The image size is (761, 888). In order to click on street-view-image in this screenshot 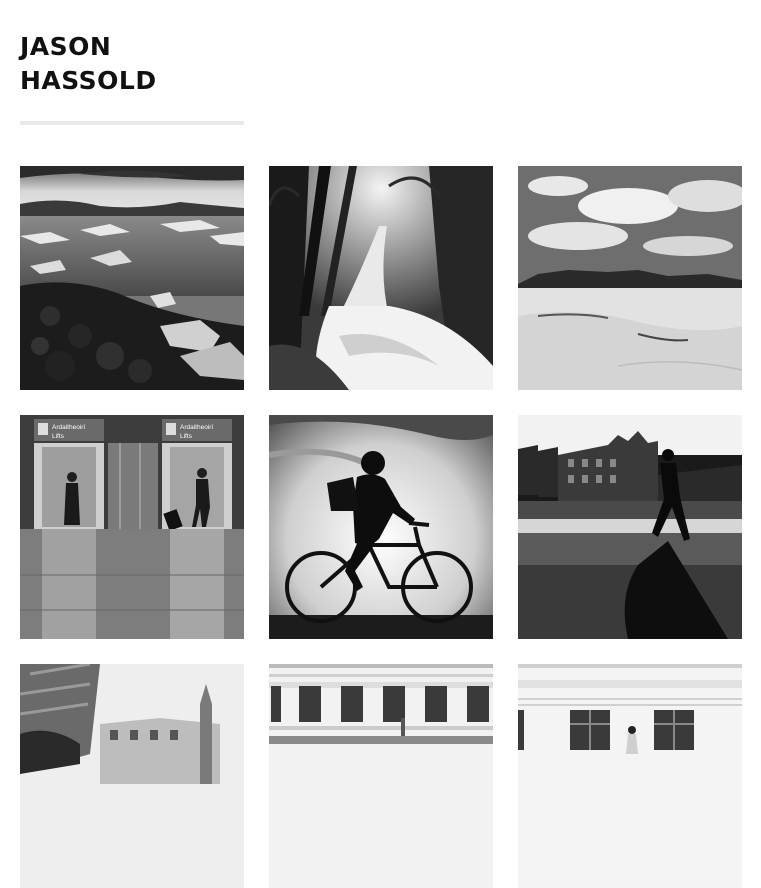, I will do `click(132, 776)`.